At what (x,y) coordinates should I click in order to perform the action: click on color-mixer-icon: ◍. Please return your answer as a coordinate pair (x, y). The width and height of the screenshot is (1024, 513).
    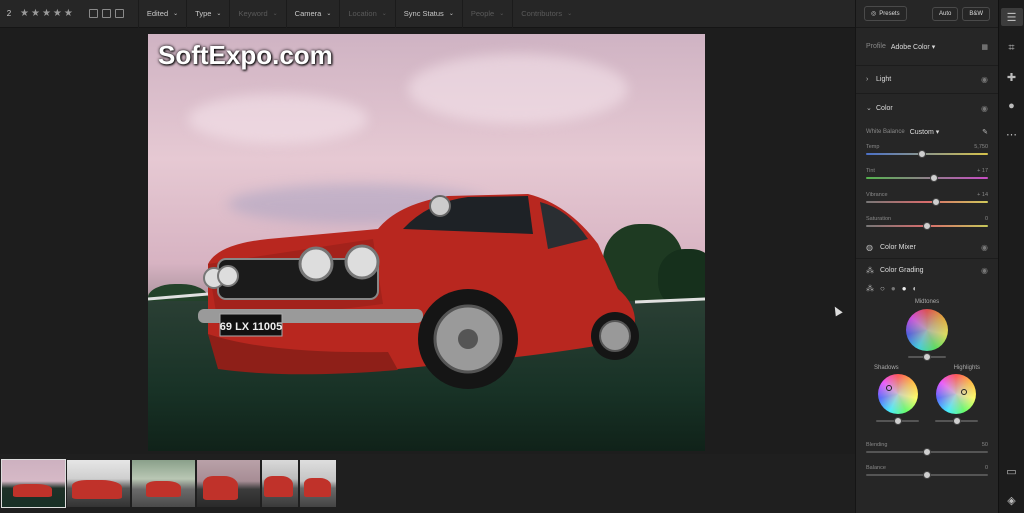
    Looking at the image, I should click on (869, 247).